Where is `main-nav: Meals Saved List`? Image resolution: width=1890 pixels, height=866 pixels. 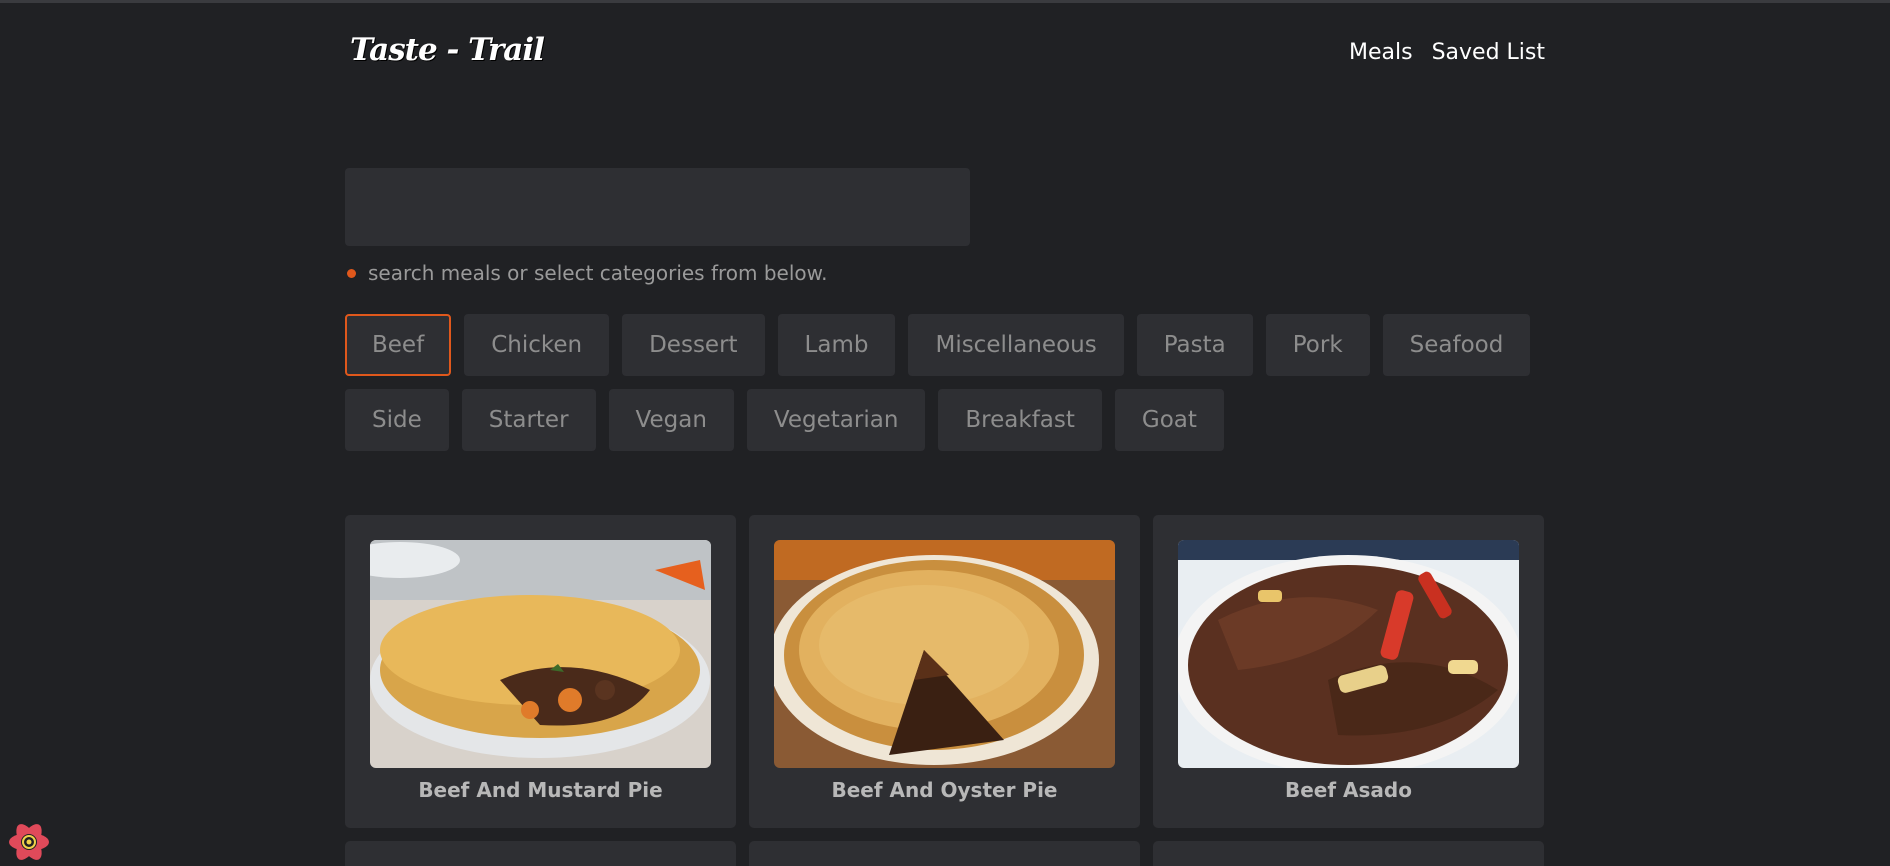 main-nav: Meals Saved List is located at coordinates (1447, 52).